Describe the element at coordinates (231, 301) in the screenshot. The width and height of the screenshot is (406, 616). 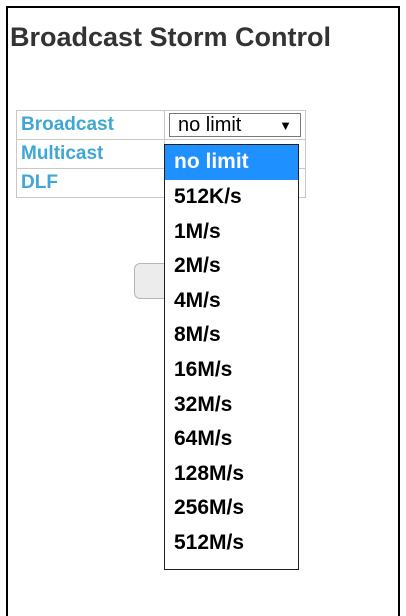
I see `dropdown-option: 4M/s` at that location.